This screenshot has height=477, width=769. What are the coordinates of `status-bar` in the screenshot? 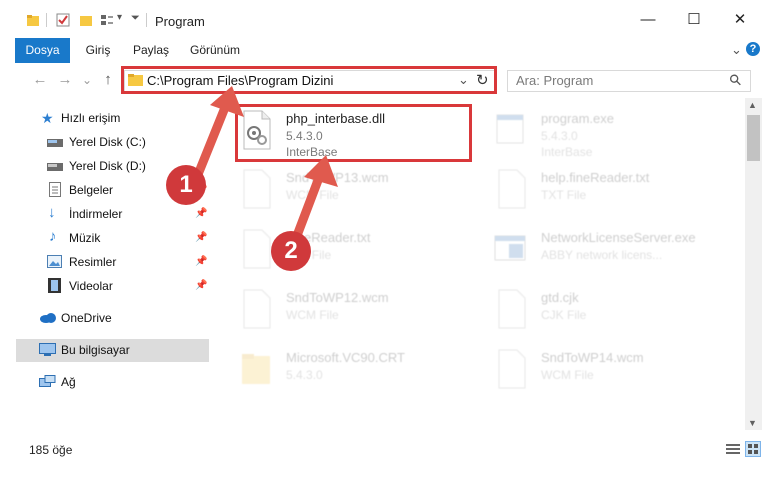 It's located at (384, 451).